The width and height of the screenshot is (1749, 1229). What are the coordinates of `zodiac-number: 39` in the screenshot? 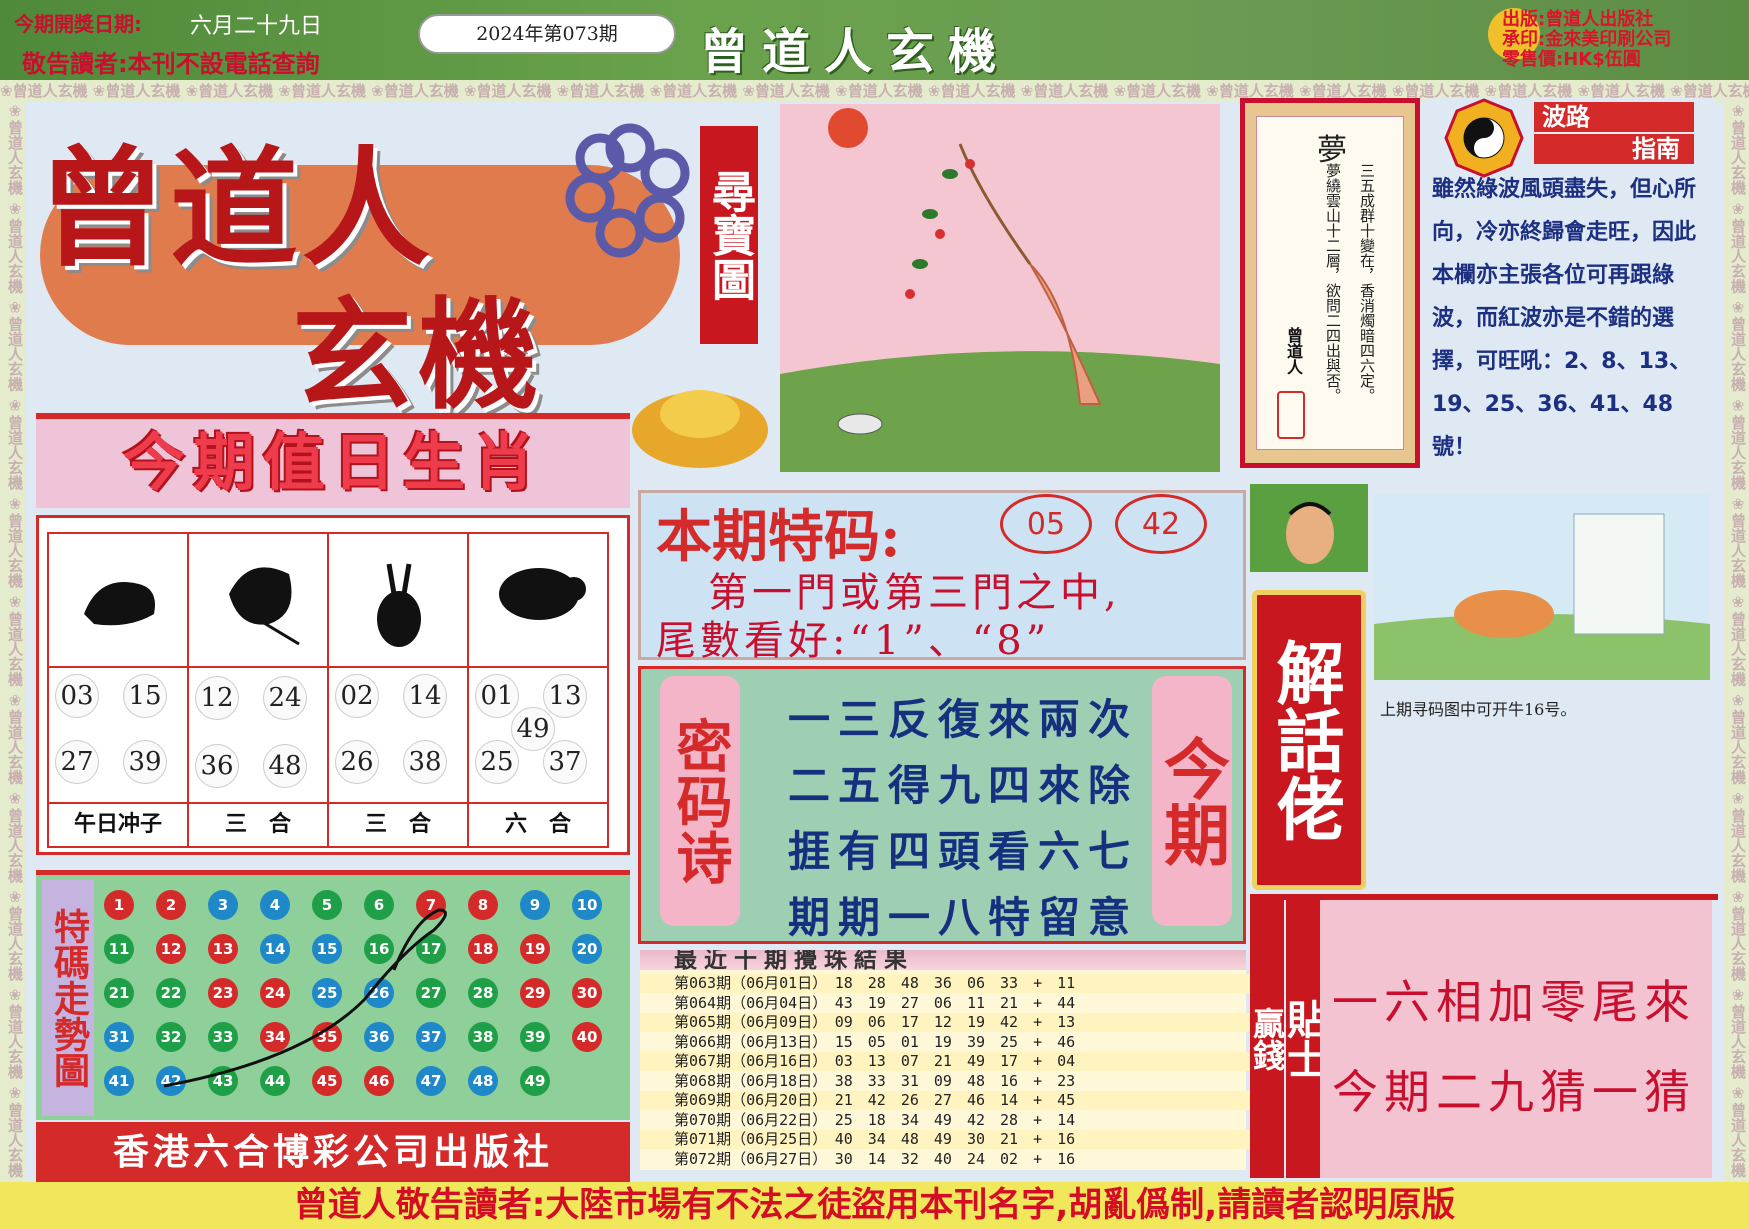 It's located at (145, 762).